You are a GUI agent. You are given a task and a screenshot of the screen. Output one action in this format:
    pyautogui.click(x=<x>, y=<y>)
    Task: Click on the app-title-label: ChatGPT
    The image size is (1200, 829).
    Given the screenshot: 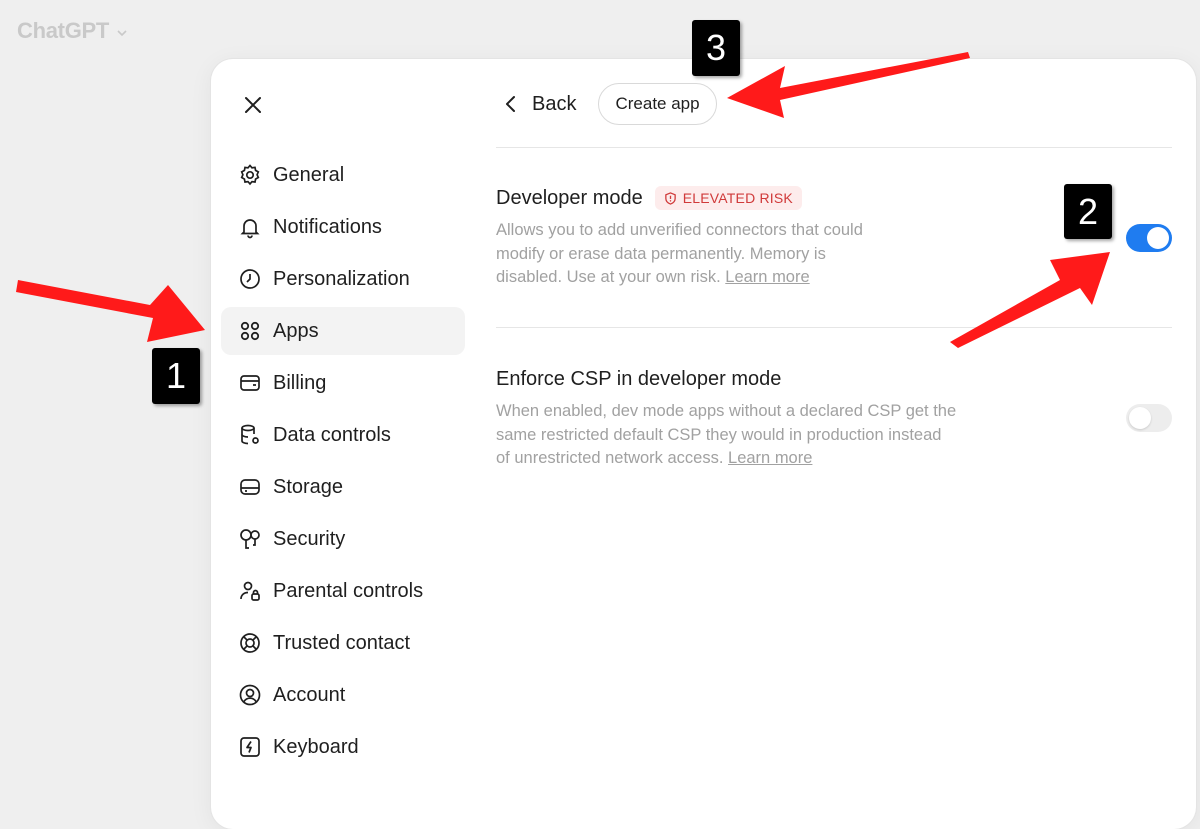 What is the action you would take?
    pyautogui.click(x=63, y=30)
    